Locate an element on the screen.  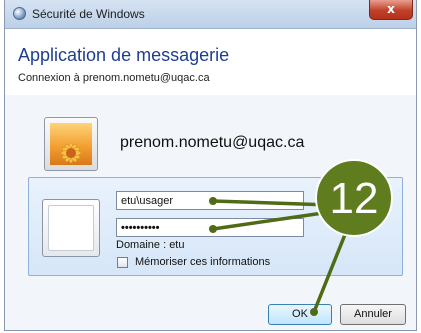
remember-credentials-label: Mémoriser ces informations is located at coordinates (202, 262).